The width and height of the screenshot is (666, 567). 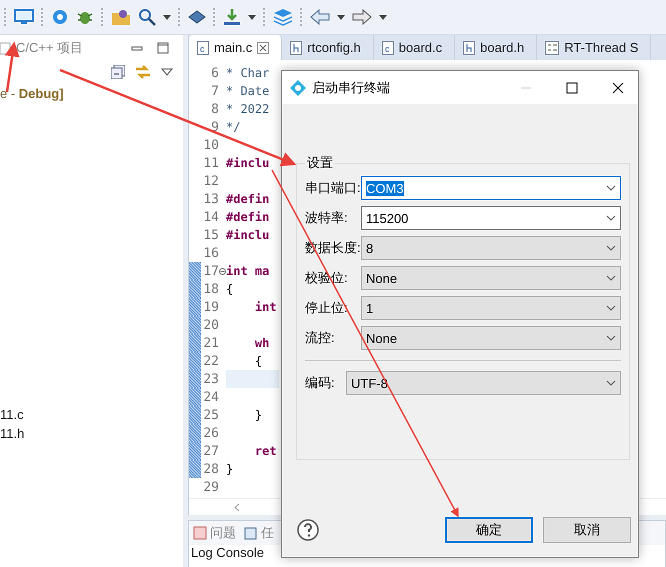 I want to click on line-number: 27, so click(x=210, y=451).